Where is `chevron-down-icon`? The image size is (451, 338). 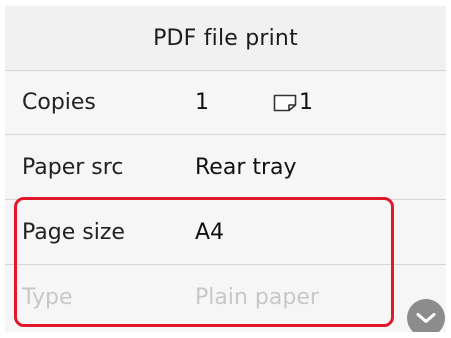 chevron-down-icon is located at coordinates (426, 318).